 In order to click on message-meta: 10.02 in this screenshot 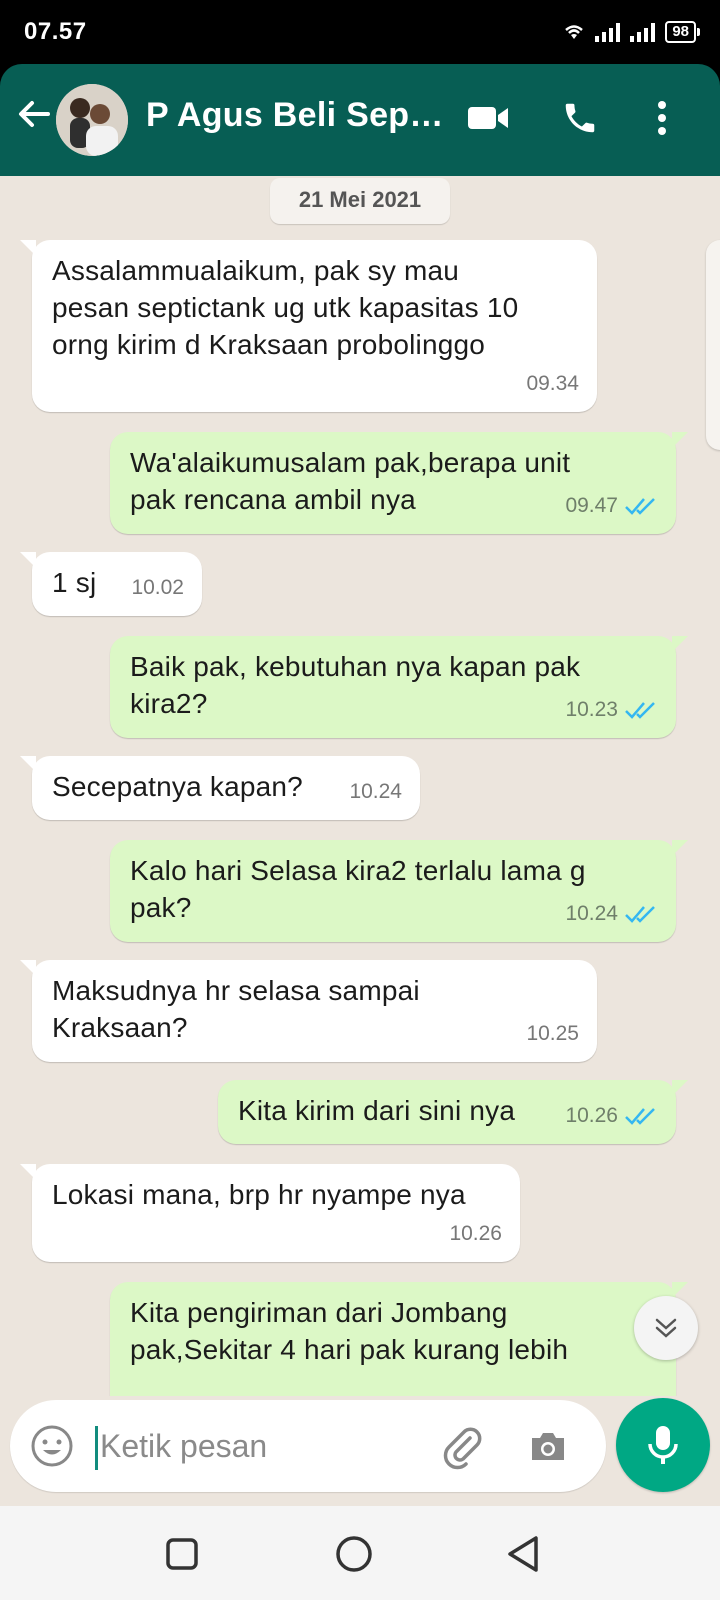, I will do `click(157, 587)`.